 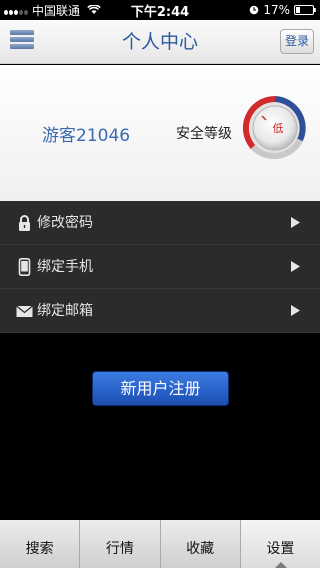 I want to click on security-level-label: 安全等级, so click(x=204, y=134).